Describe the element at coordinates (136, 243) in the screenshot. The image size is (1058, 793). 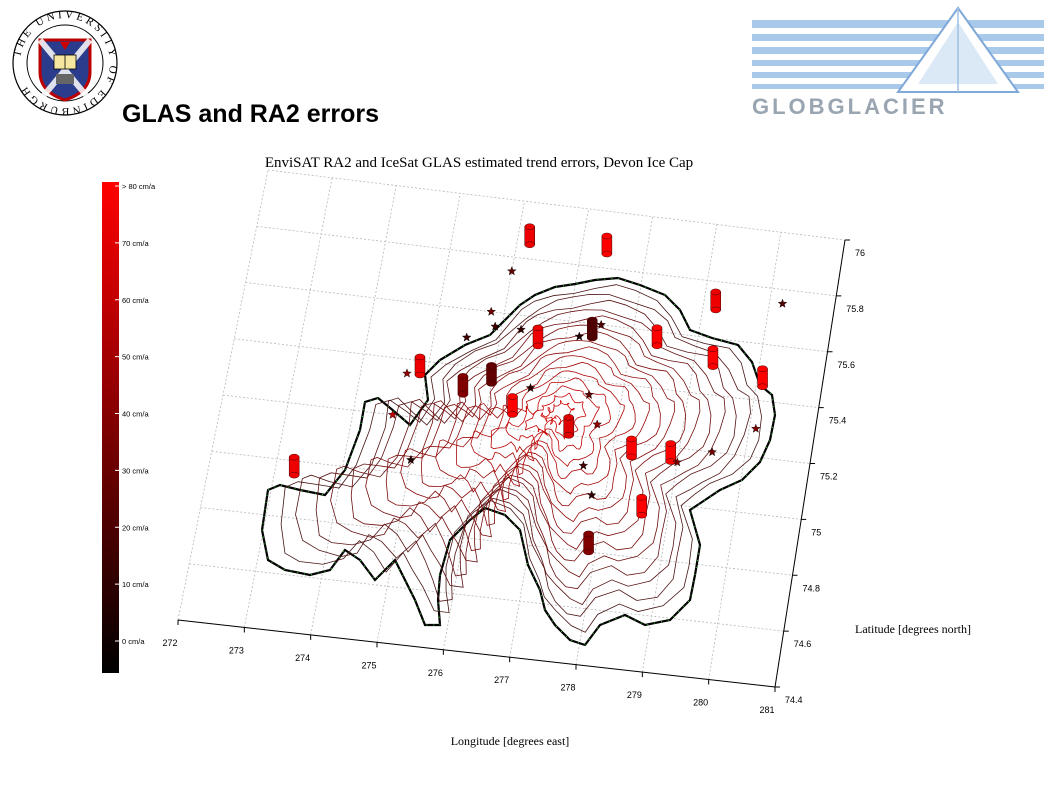
I see `colorbar-tick-label: 70 cm/a` at that location.